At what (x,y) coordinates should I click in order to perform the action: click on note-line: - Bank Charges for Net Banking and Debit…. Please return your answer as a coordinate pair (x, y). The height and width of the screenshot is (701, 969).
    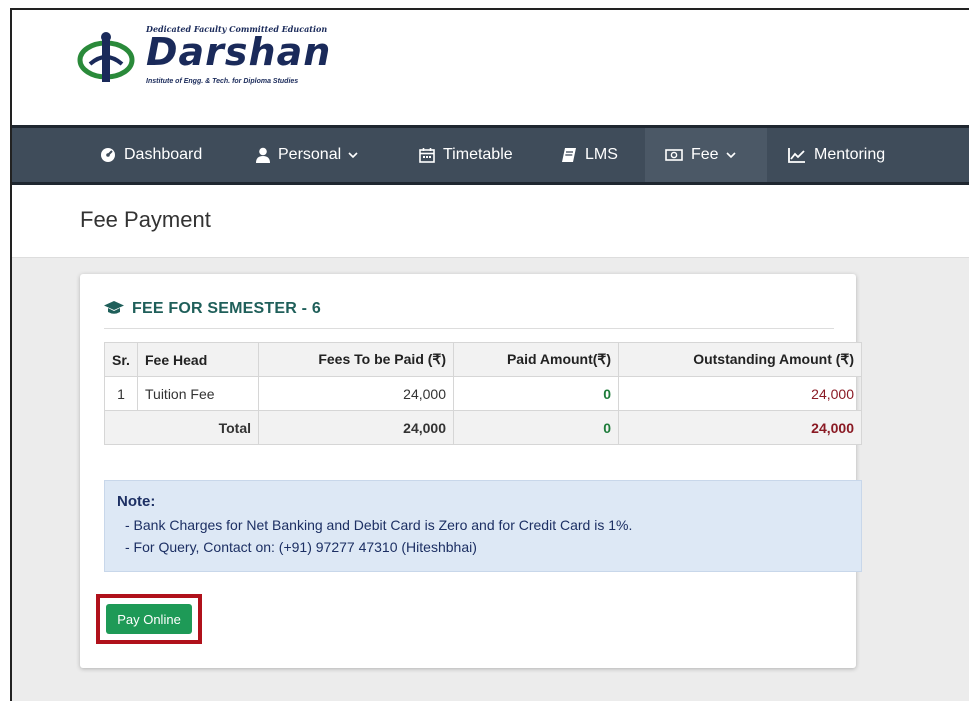
    Looking at the image, I should click on (379, 525).